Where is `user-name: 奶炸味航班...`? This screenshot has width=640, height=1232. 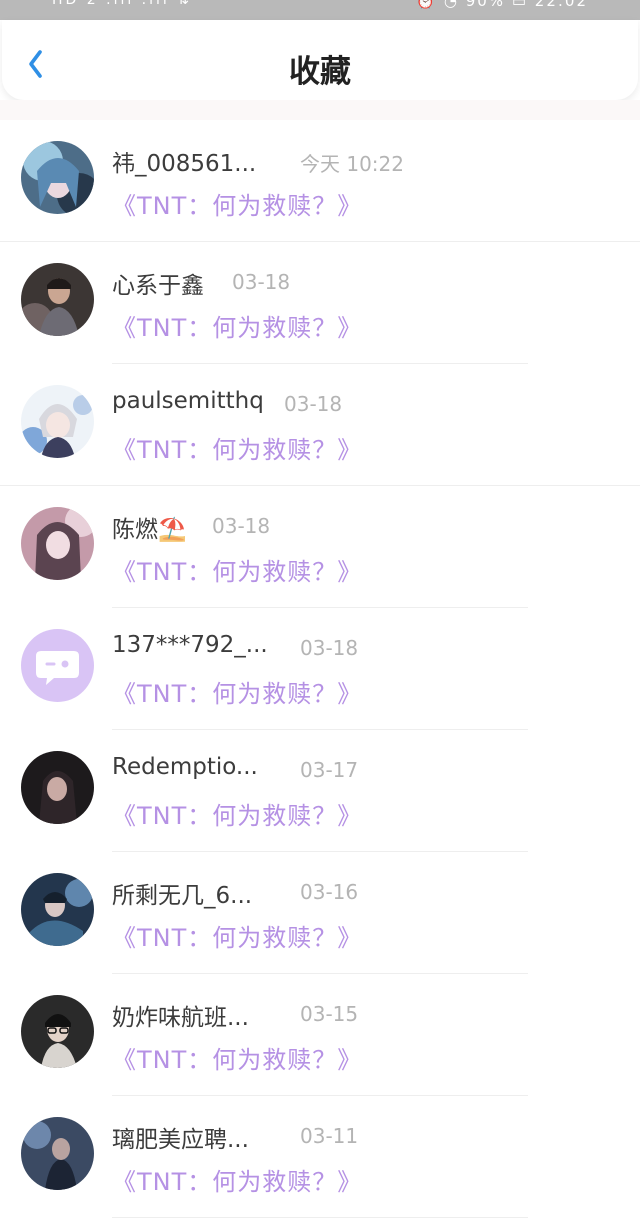
user-name: 奶炸味航班... is located at coordinates (180, 1015).